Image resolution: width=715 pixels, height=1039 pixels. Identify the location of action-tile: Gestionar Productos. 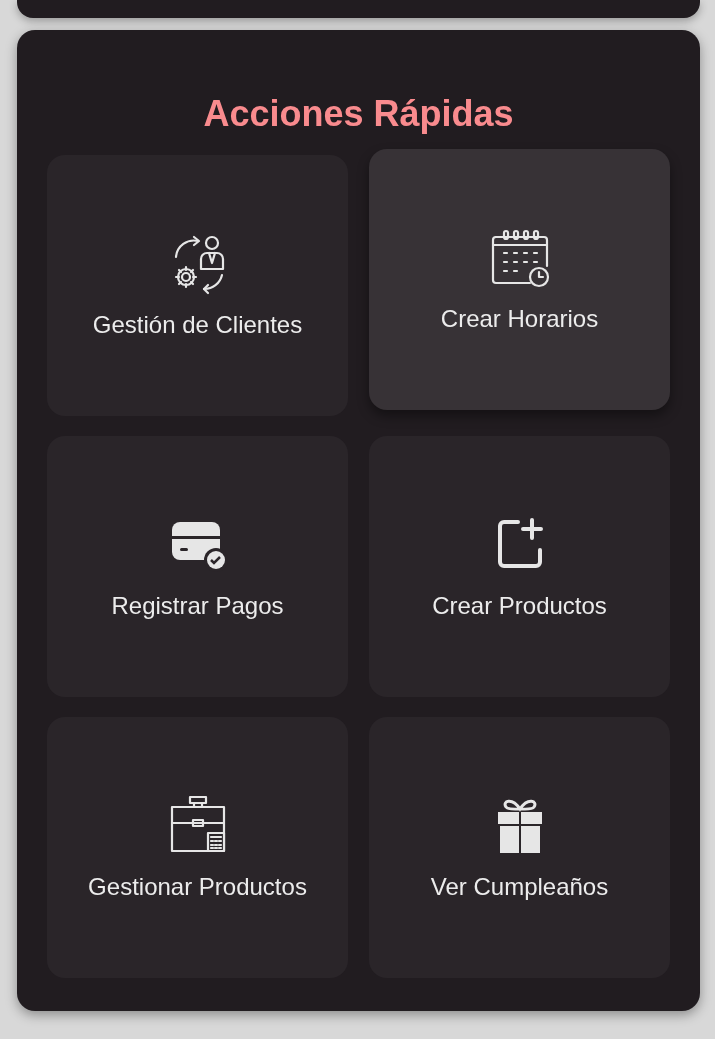
(197, 847).